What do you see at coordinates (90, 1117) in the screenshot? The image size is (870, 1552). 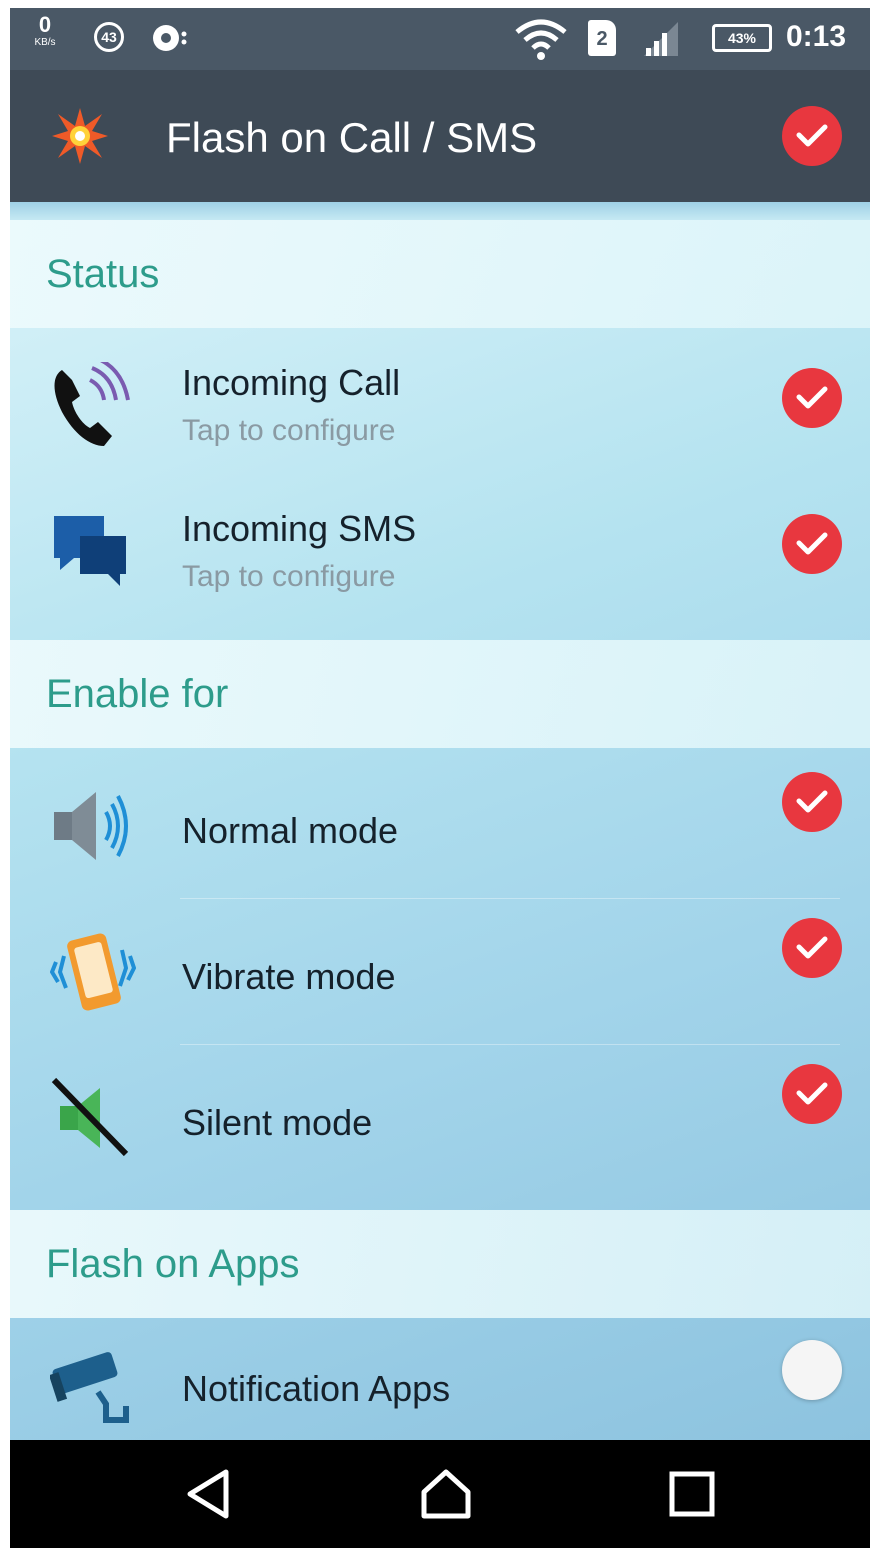 I see `speaker-muted-icon` at bounding box center [90, 1117].